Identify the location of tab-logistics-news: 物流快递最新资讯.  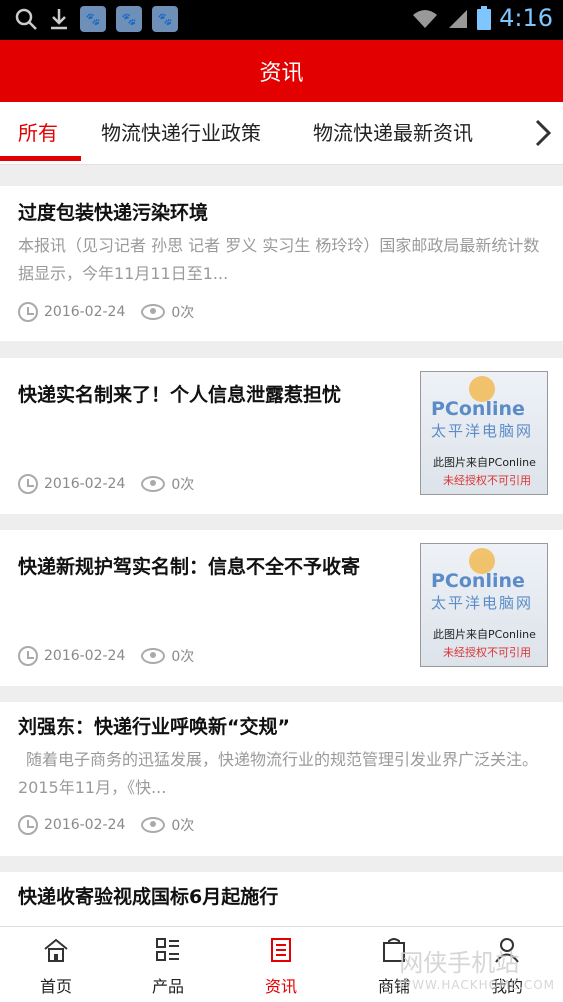
(393, 133).